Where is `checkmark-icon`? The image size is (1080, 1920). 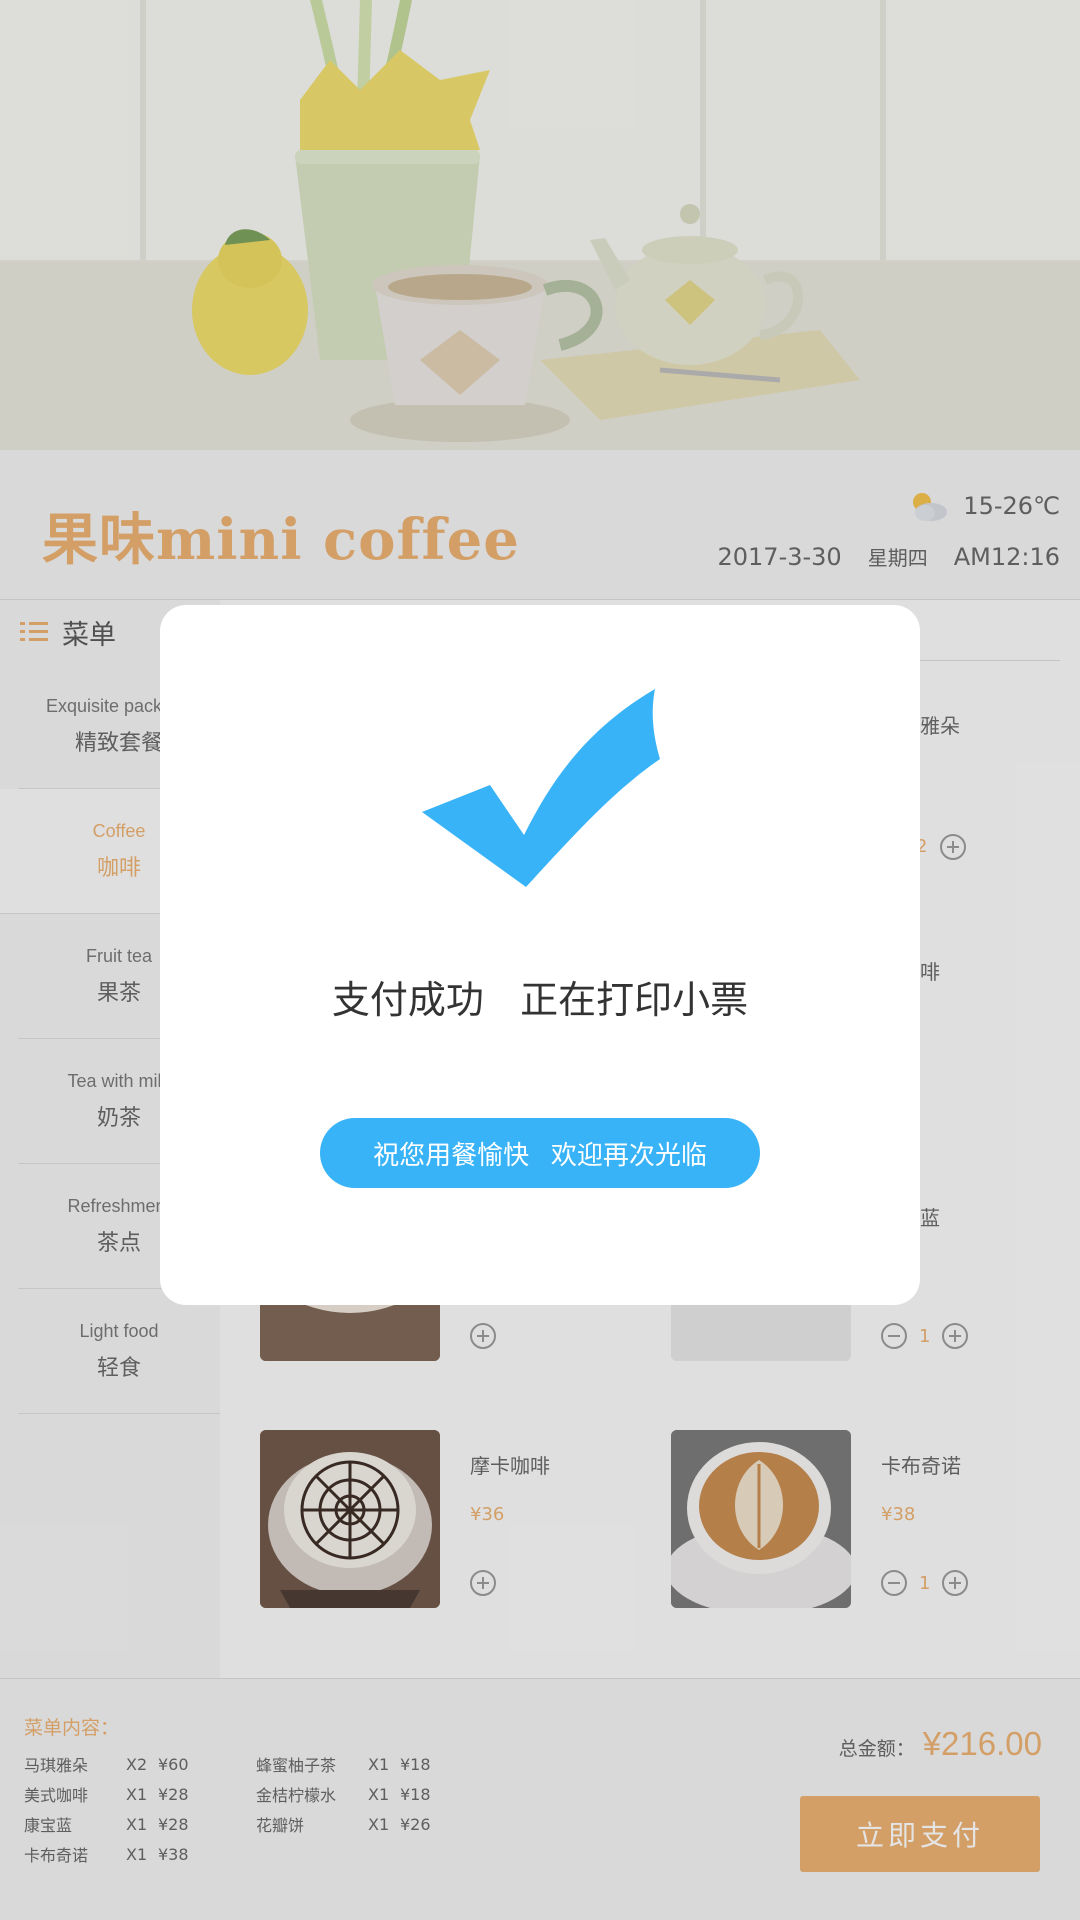 checkmark-icon is located at coordinates (547, 792).